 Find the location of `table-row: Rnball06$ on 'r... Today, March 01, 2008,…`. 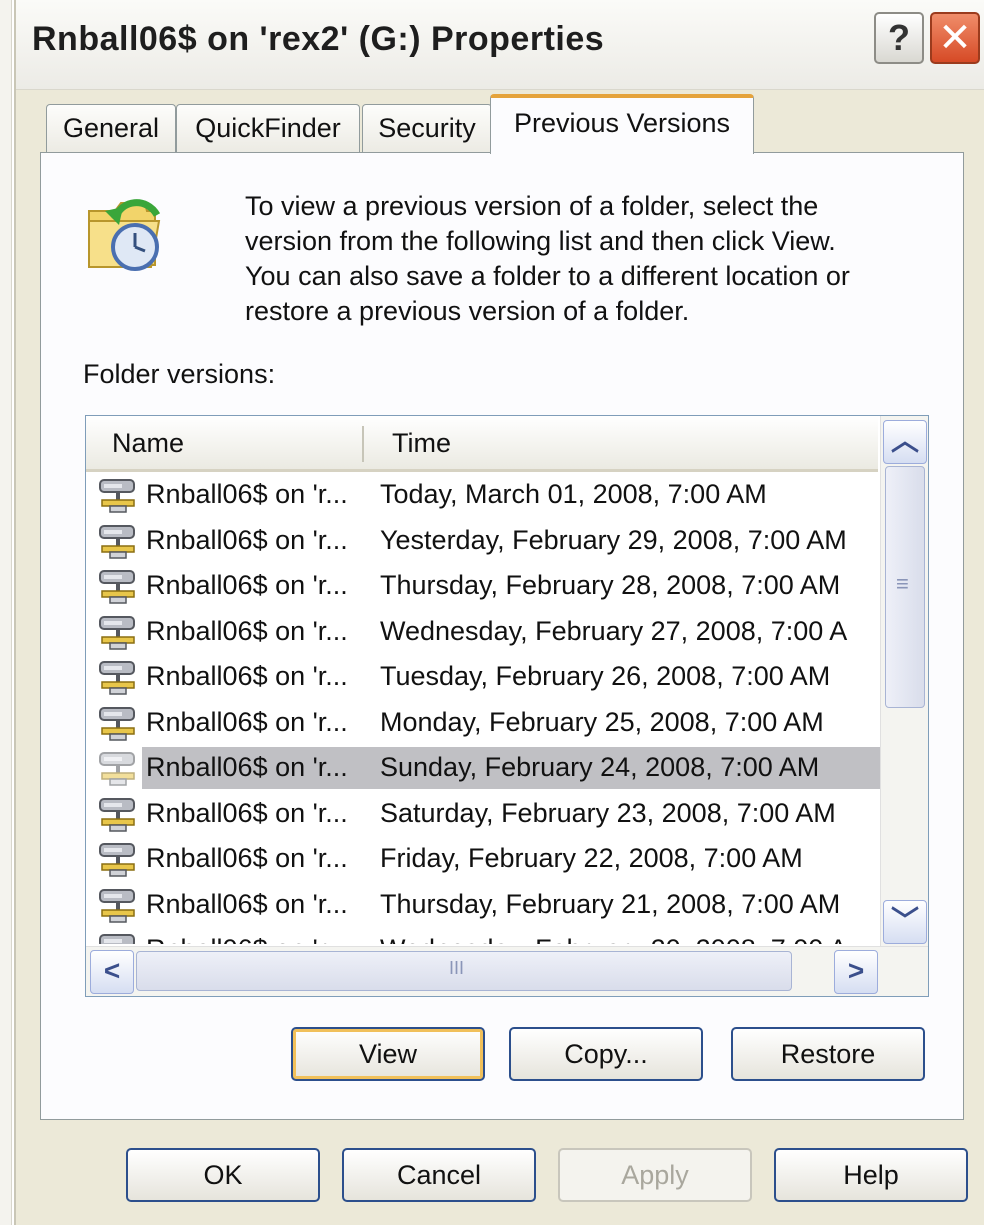

table-row: Rnball06$ on 'r... Today, March 01, 2008,… is located at coordinates (483, 495).